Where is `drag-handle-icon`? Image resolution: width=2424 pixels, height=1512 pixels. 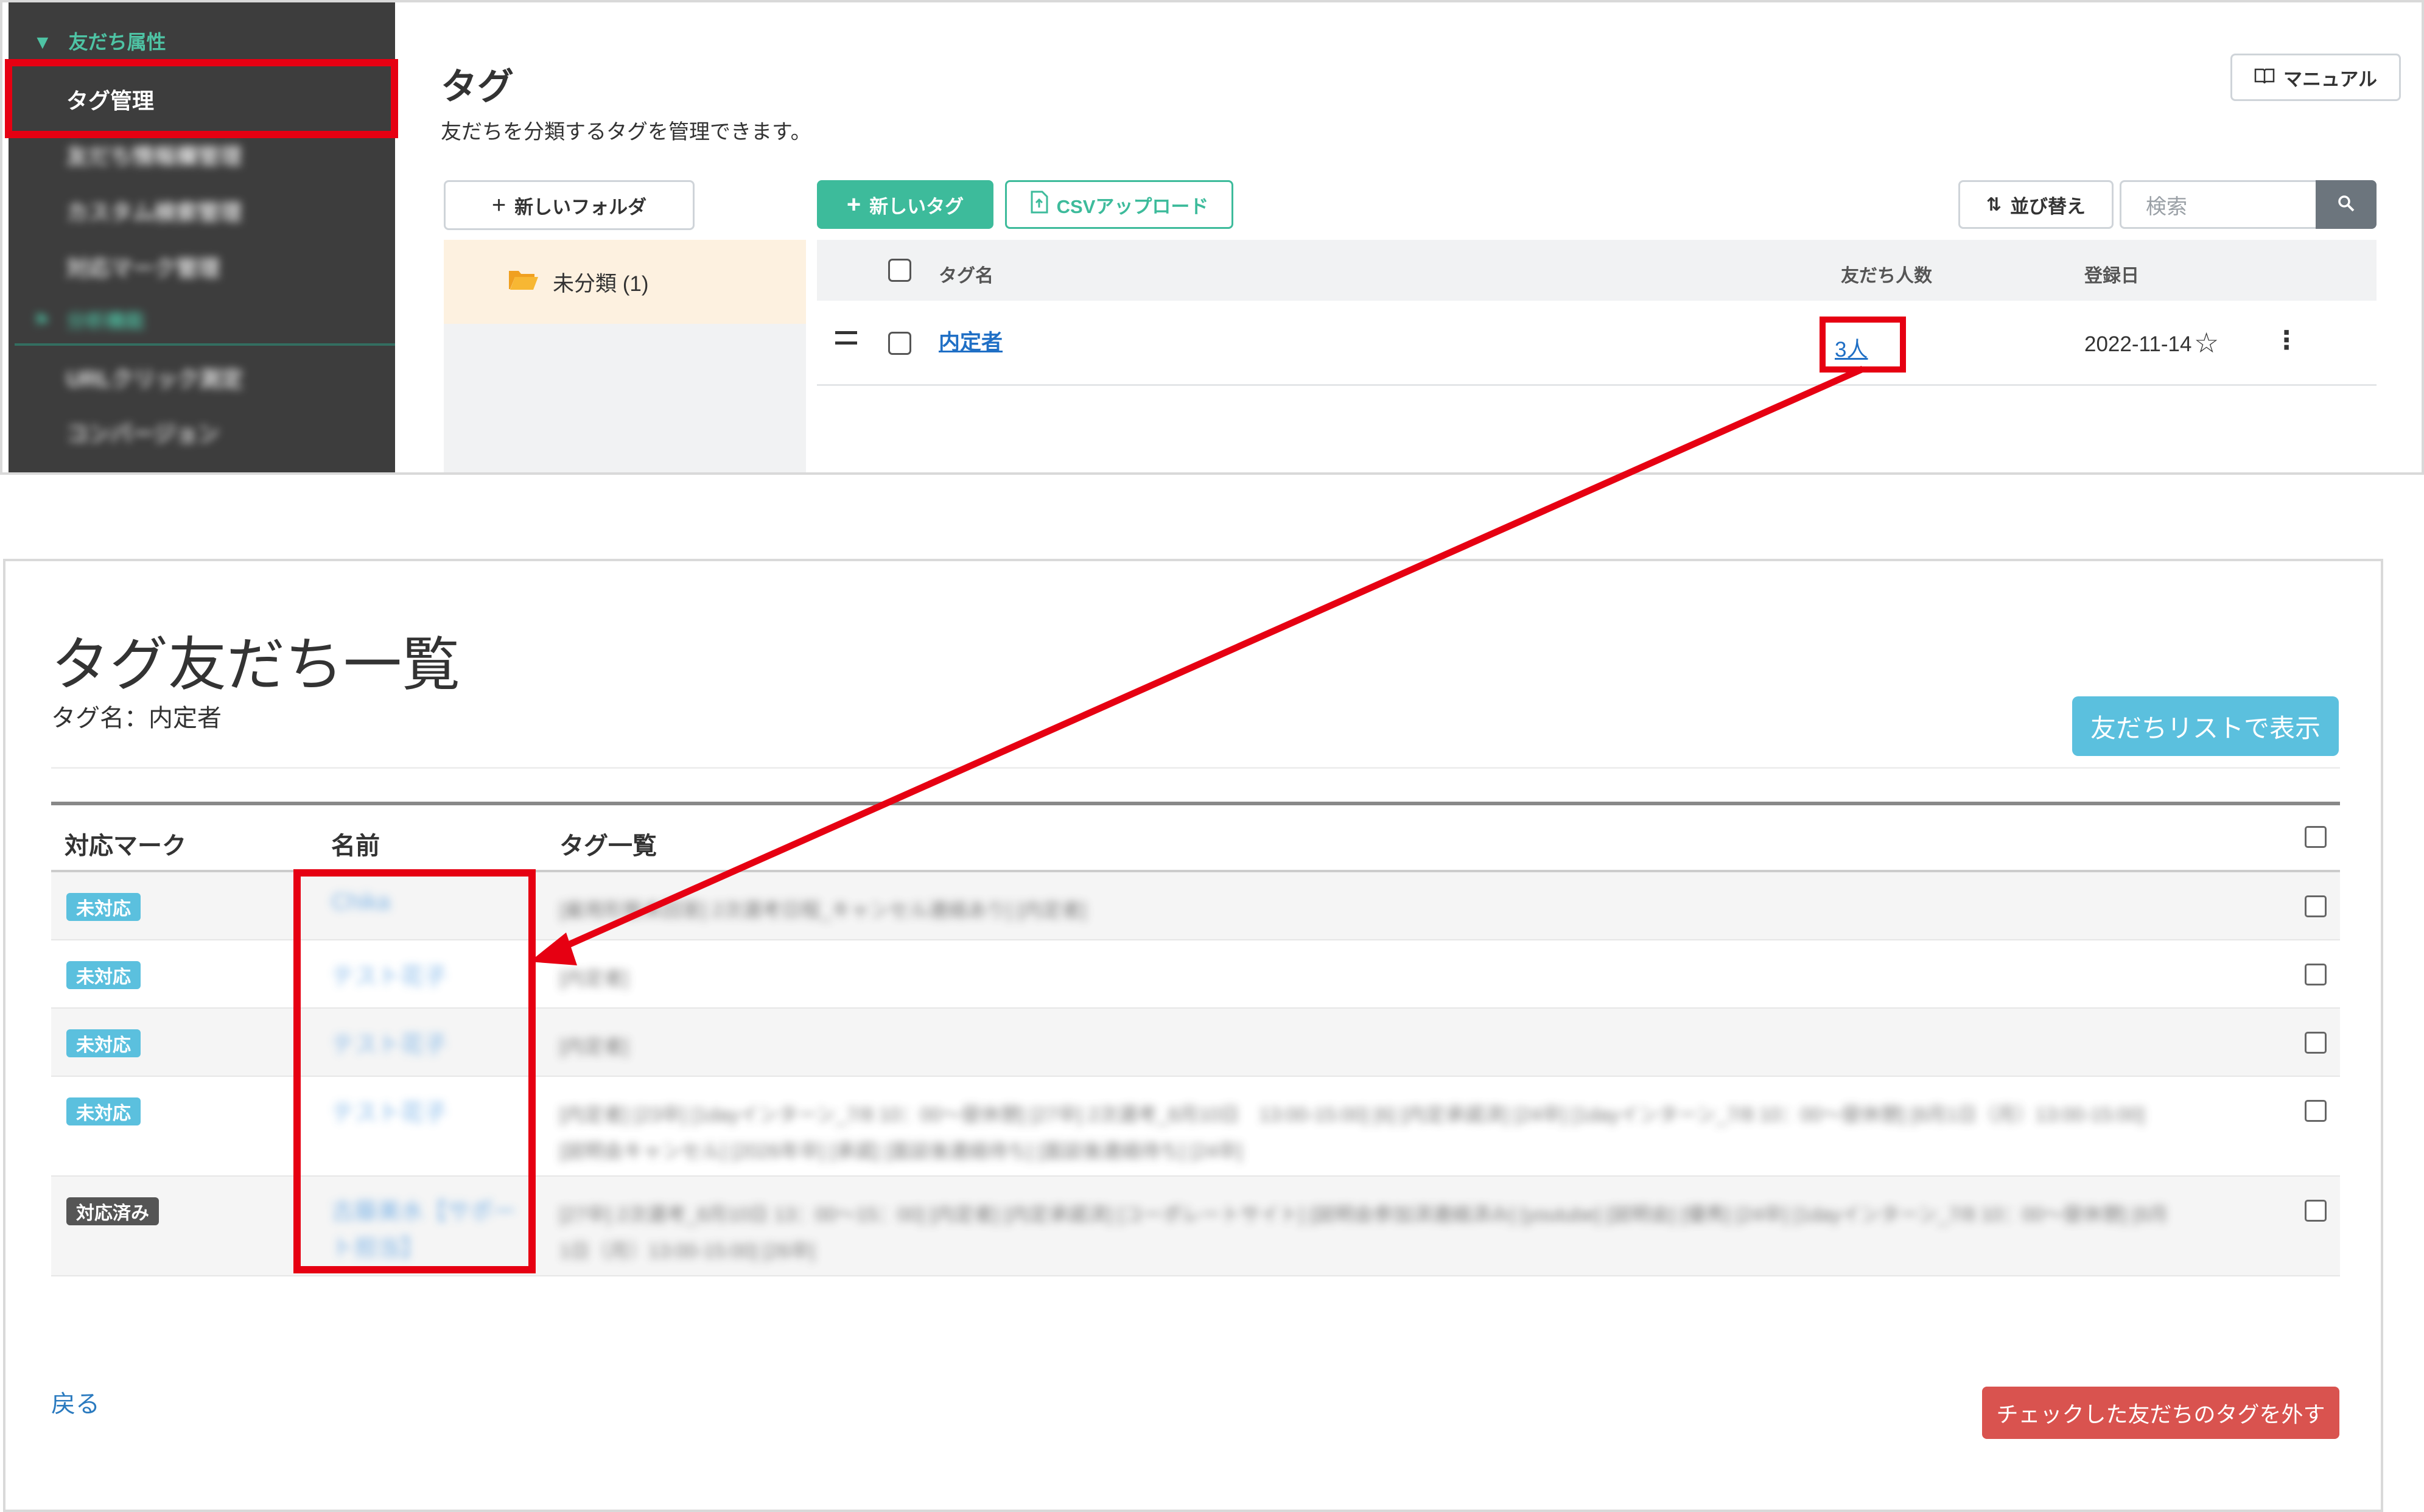 drag-handle-icon is located at coordinates (846, 338).